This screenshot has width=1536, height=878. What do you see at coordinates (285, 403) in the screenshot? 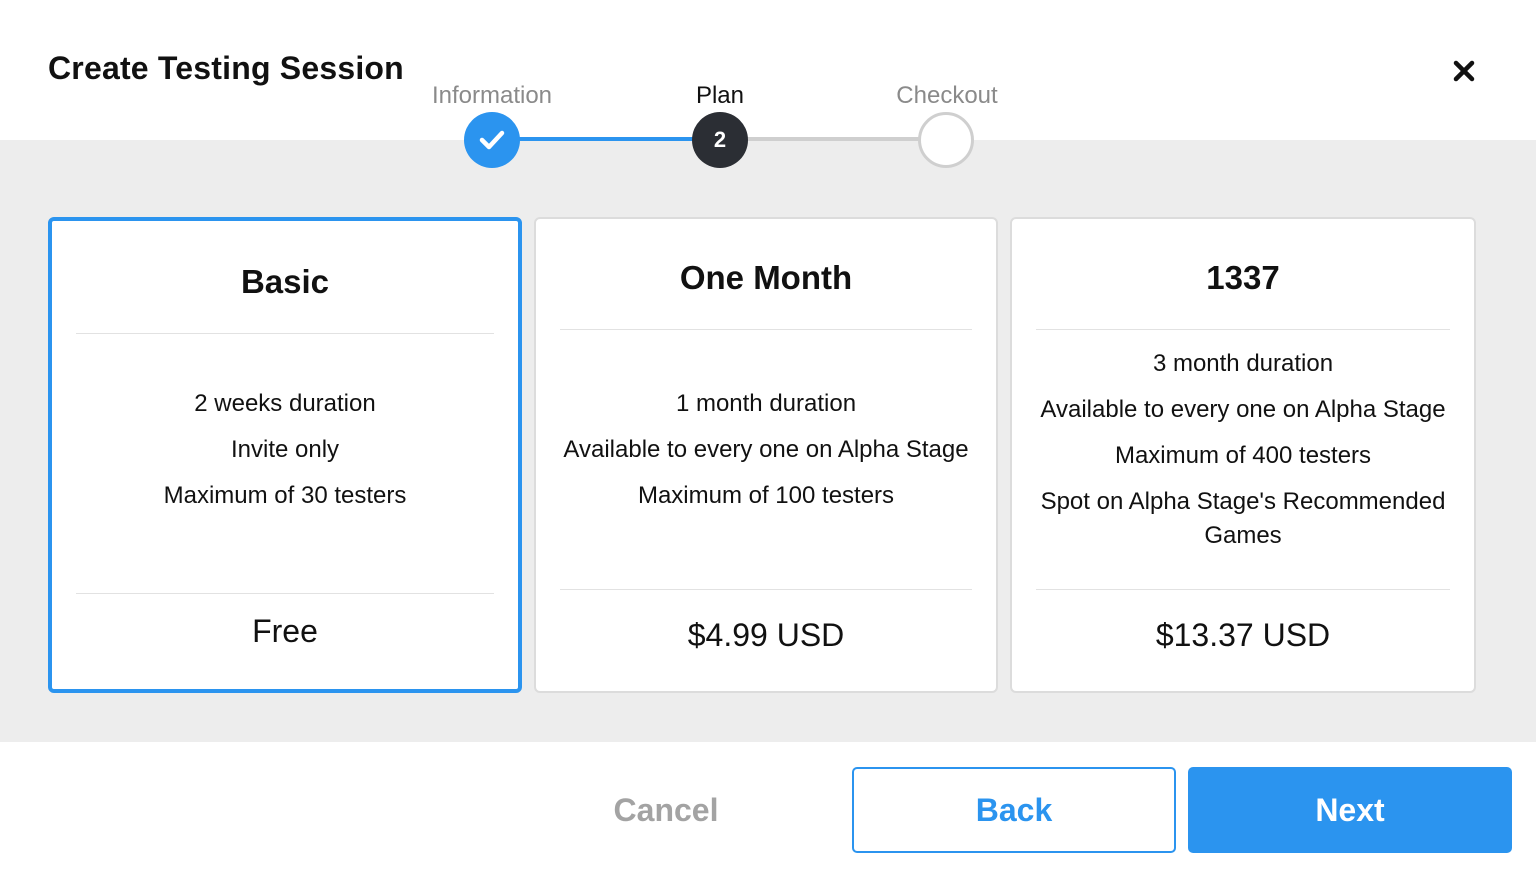
I see `plan-feature: 2 weeks duration` at bounding box center [285, 403].